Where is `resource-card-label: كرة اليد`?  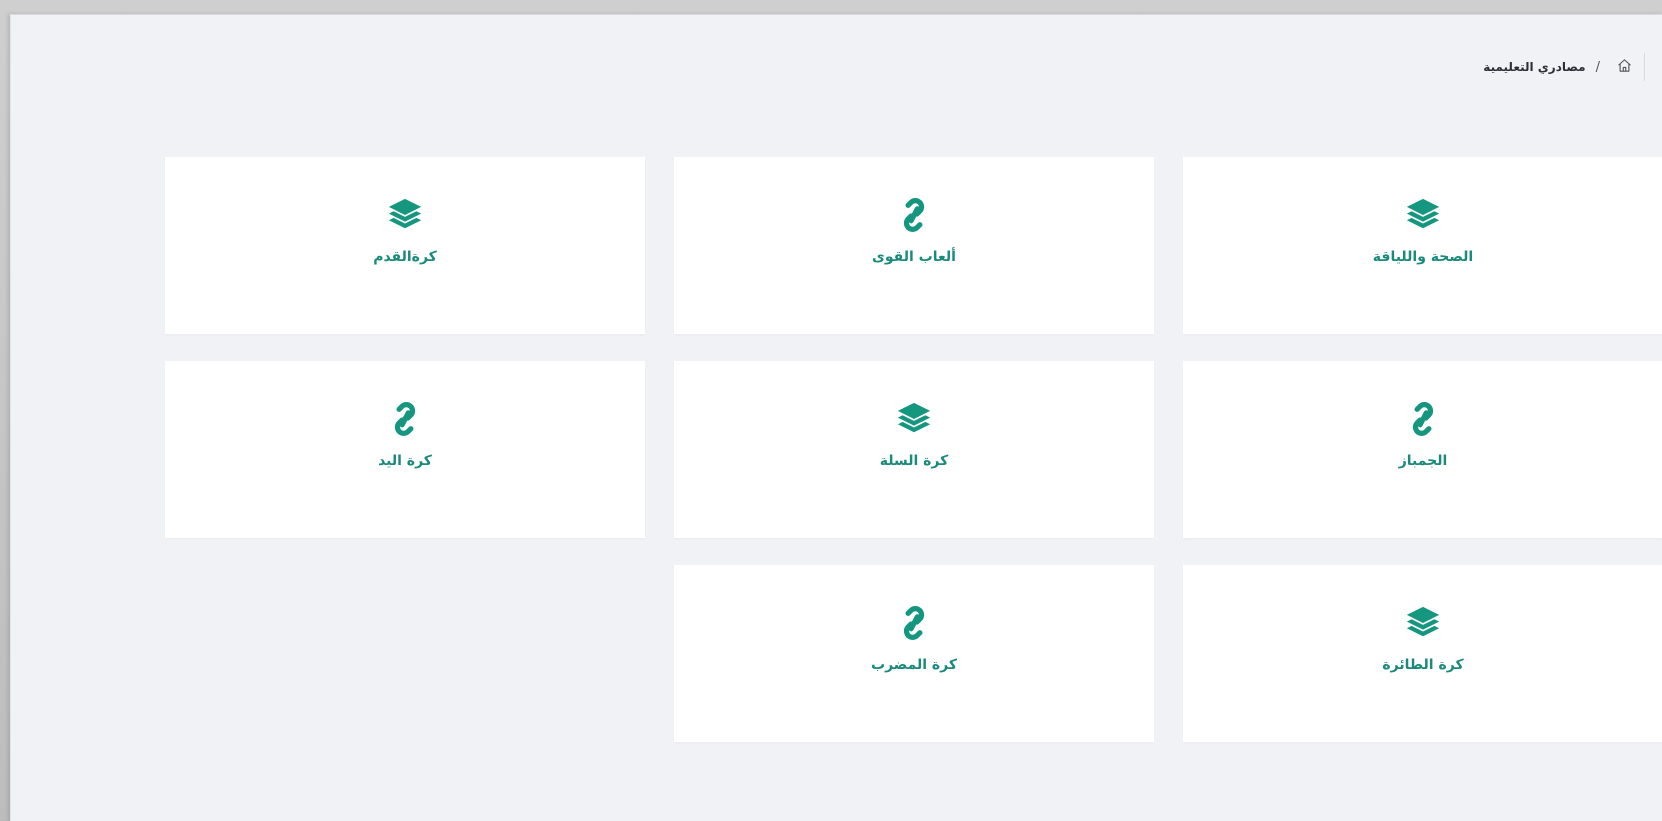 resource-card-label: كرة اليد is located at coordinates (405, 461).